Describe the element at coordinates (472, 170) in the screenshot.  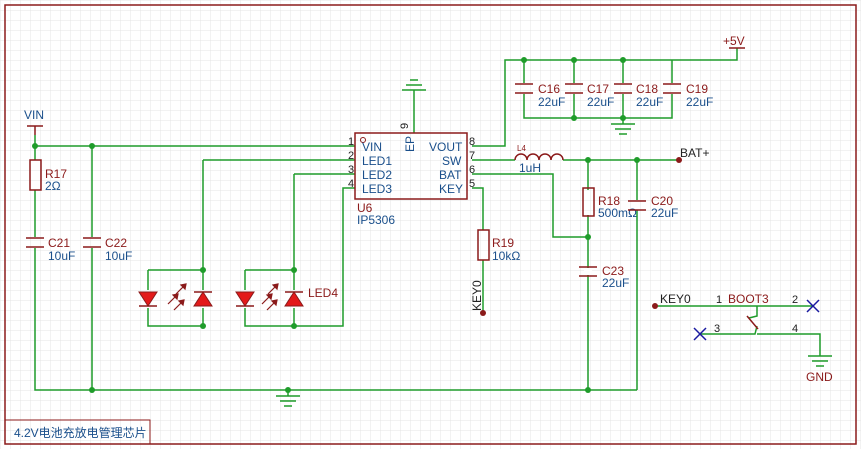
I see `pin-number: 6` at that location.